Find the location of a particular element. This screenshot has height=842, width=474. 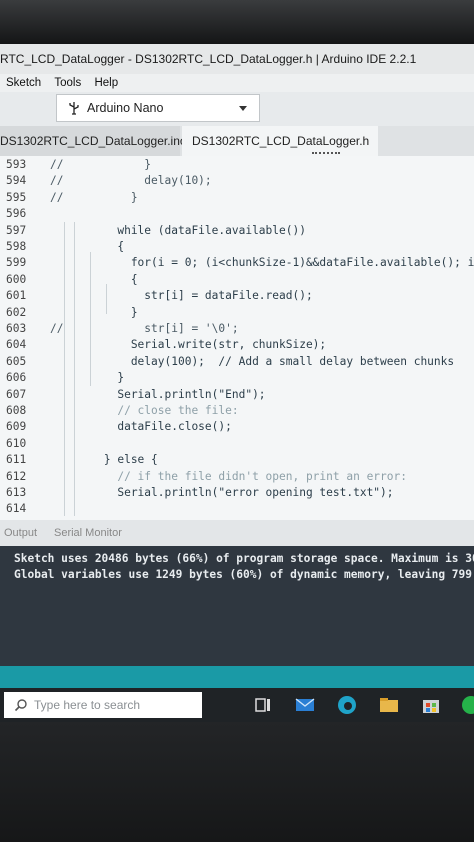

chevron-down-icon is located at coordinates (243, 108).